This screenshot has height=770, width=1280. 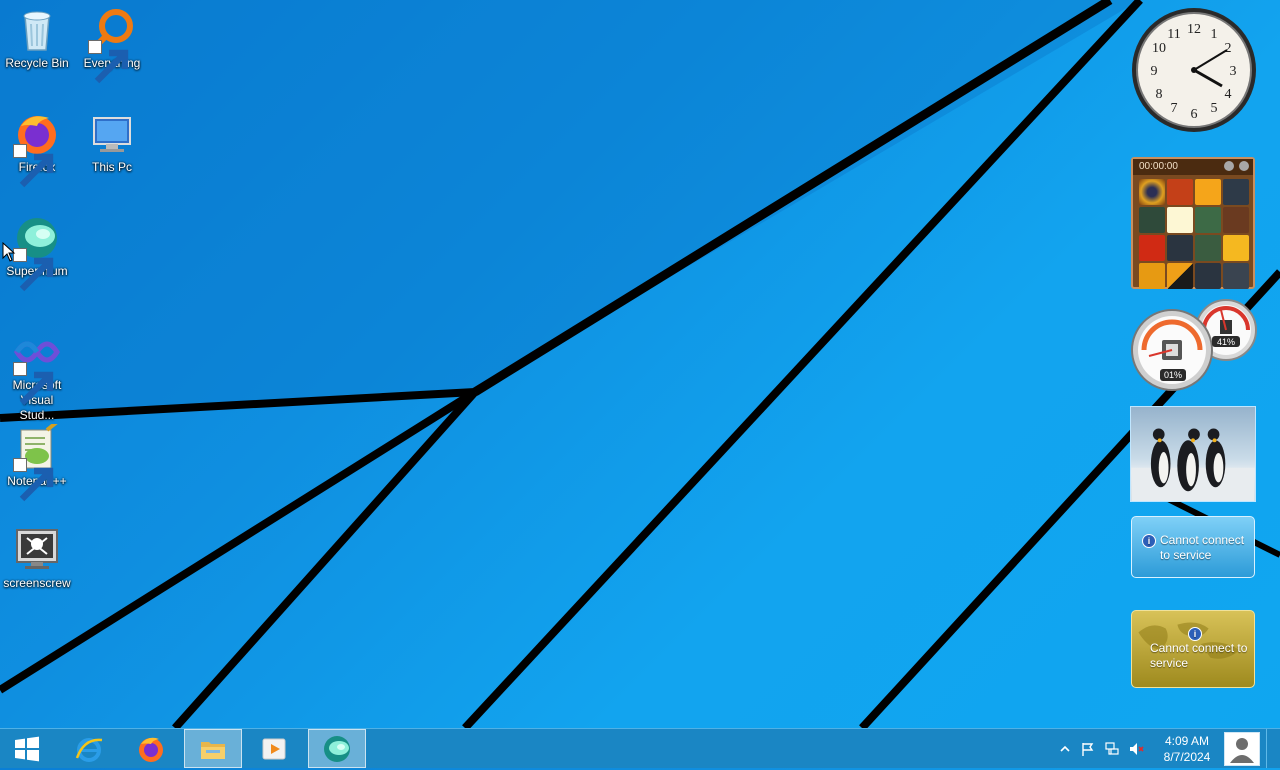 I want to click on taskbar-media-player, so click(x=274, y=748).